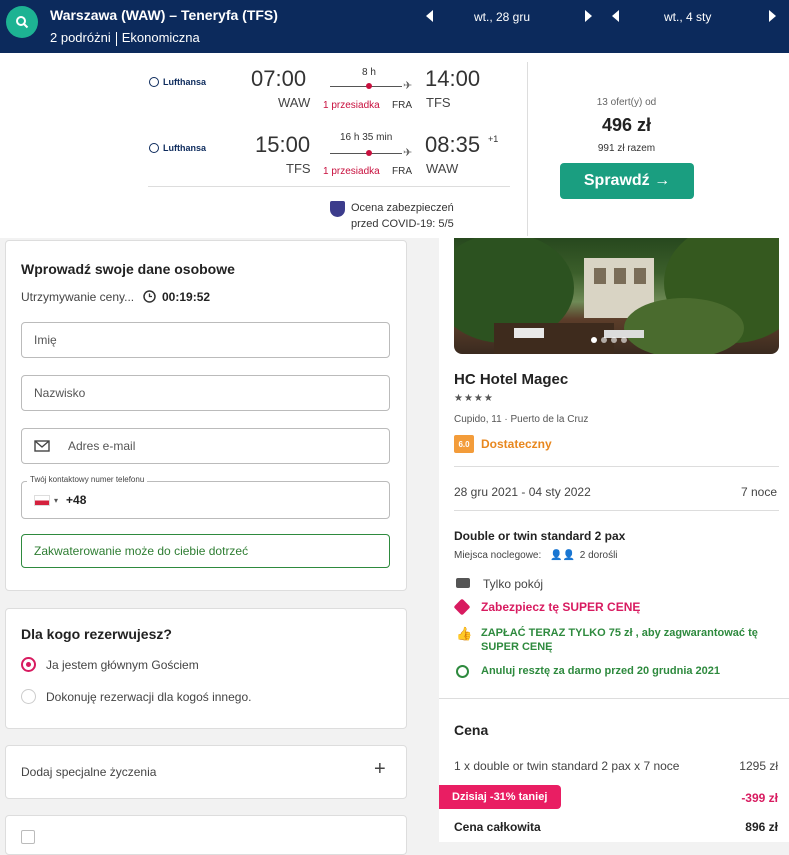  Describe the element at coordinates (42, 446) in the screenshot. I see `envelope-icon` at that location.